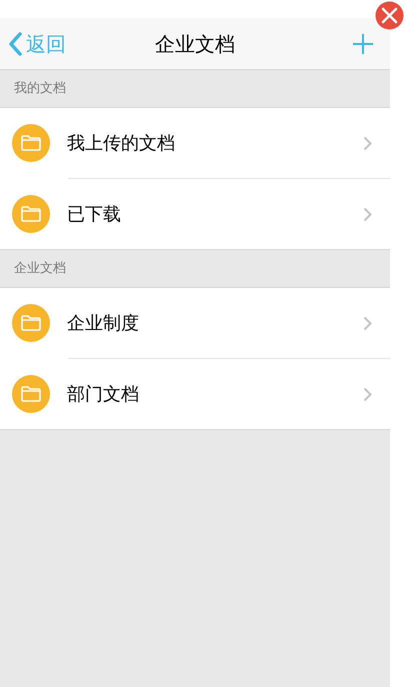 Image resolution: width=406 pixels, height=687 pixels. I want to click on plus-icon, so click(363, 43).